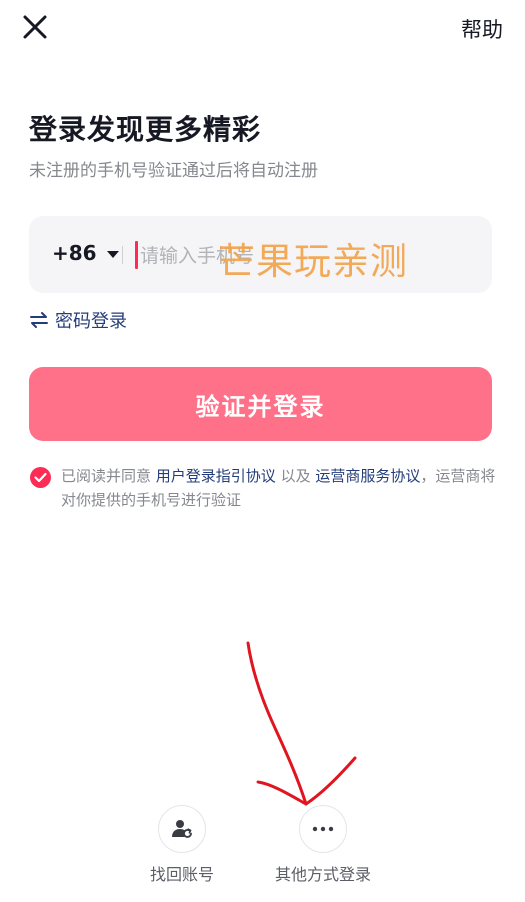 The height and width of the screenshot is (902, 525). I want to click on divider, so click(122, 255).